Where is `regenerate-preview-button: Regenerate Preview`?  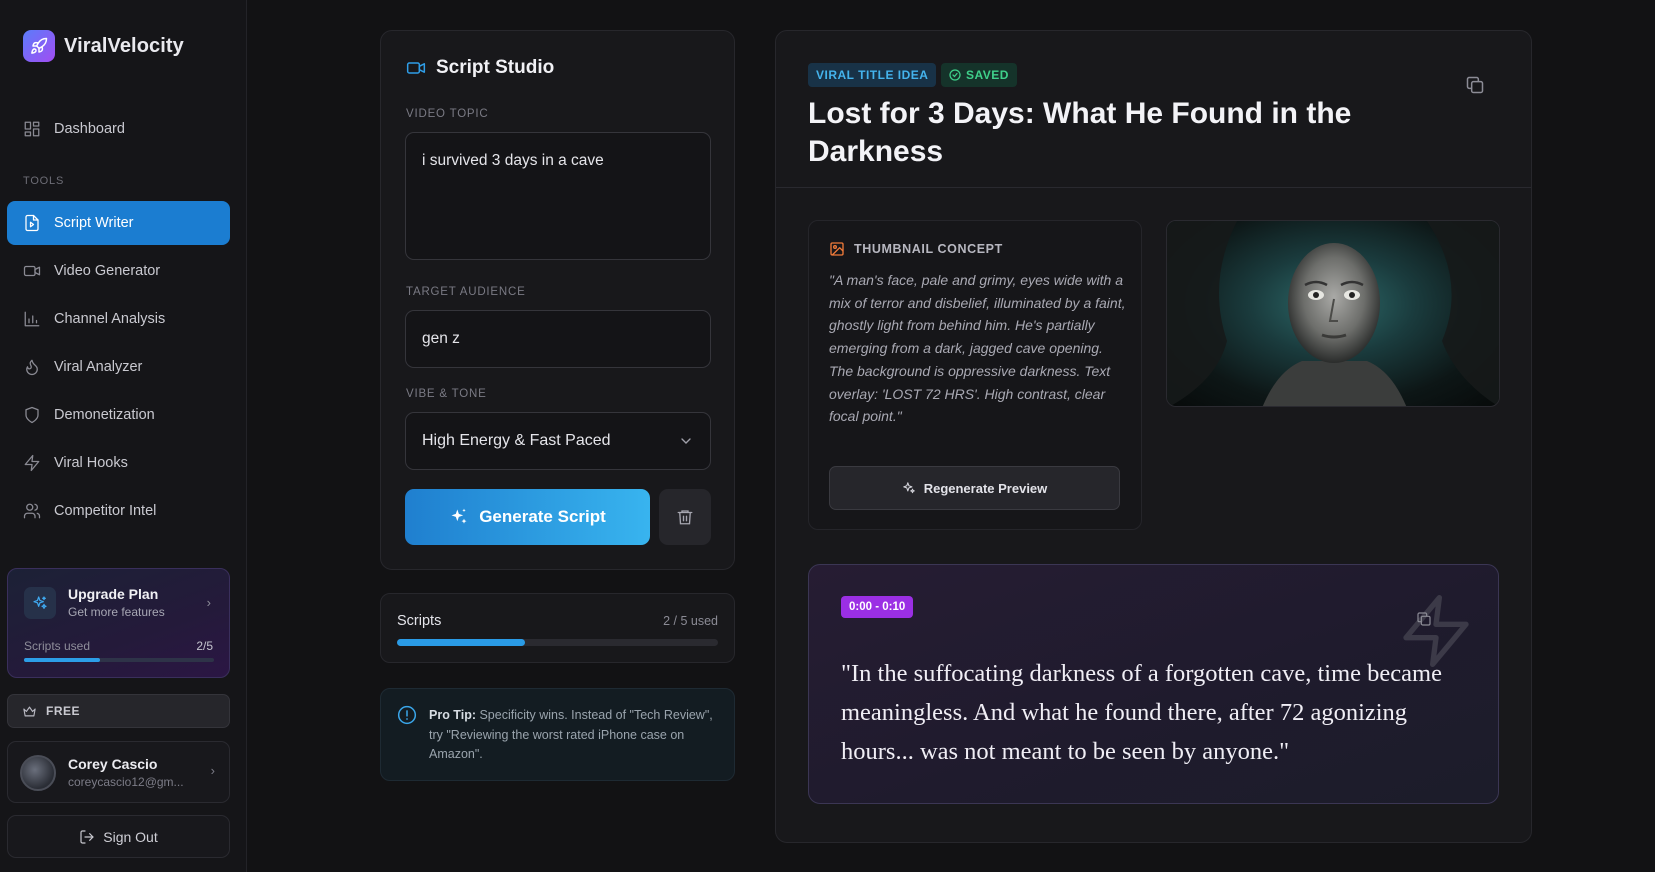 regenerate-preview-button: Regenerate Preview is located at coordinates (974, 488).